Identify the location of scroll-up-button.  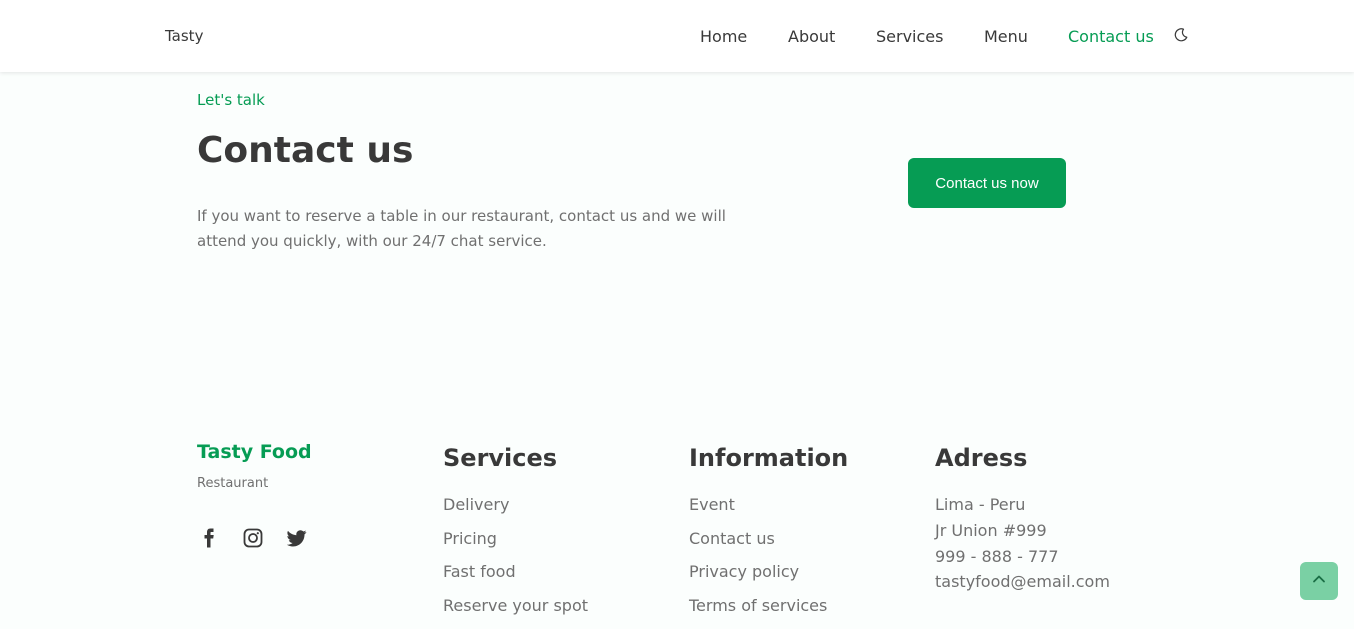
(1319, 581).